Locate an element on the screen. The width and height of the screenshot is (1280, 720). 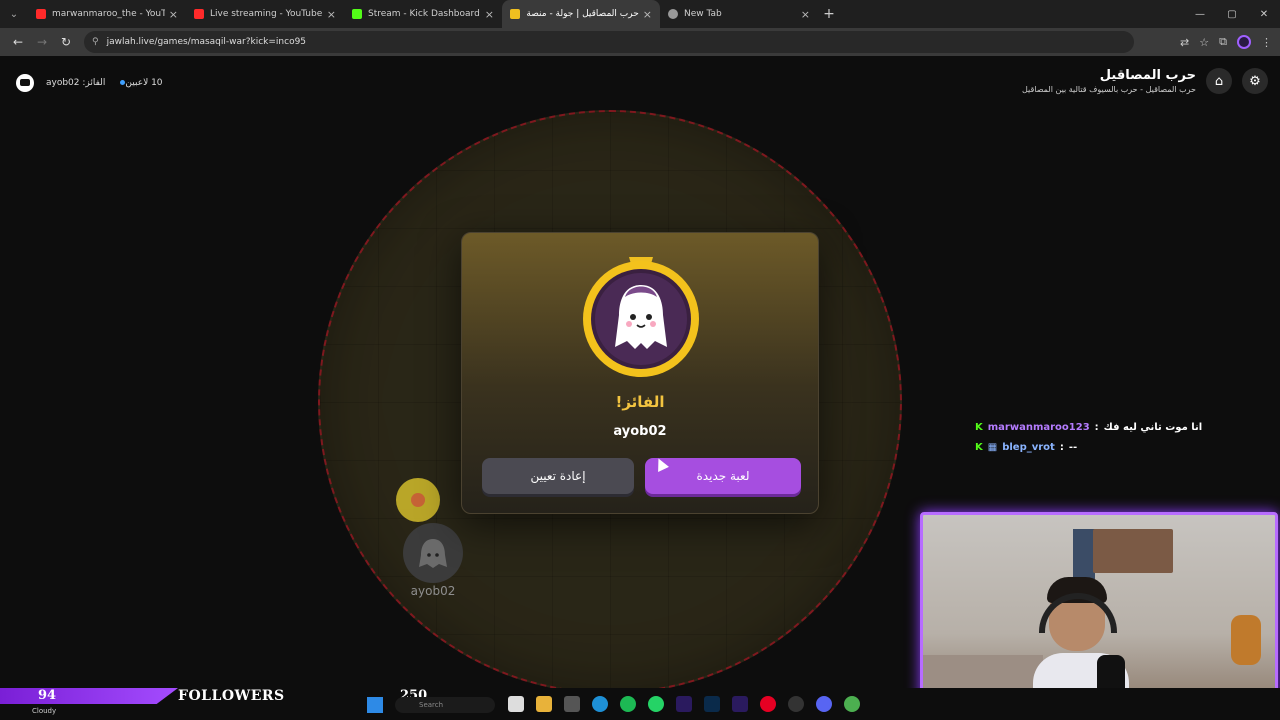
extensions-icon: ⧉ is located at coordinates (1223, 42).